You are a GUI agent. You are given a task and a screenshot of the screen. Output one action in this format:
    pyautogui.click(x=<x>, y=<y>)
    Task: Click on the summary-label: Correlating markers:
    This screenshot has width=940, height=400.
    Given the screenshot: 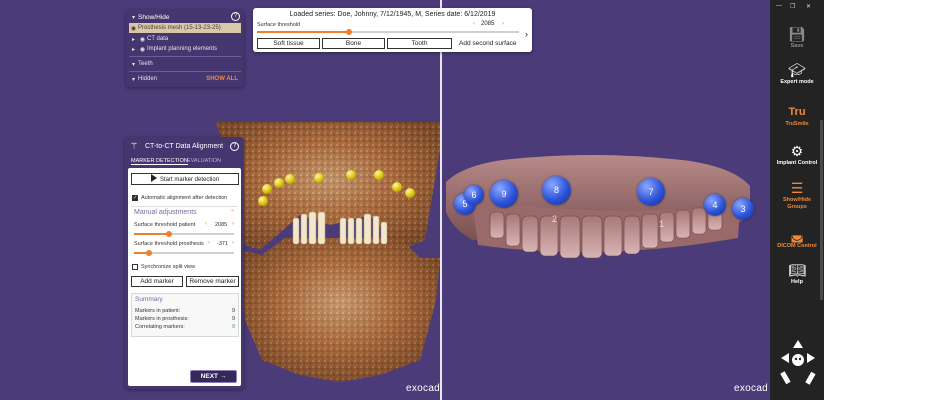 What is the action you would take?
    pyautogui.click(x=160, y=327)
    